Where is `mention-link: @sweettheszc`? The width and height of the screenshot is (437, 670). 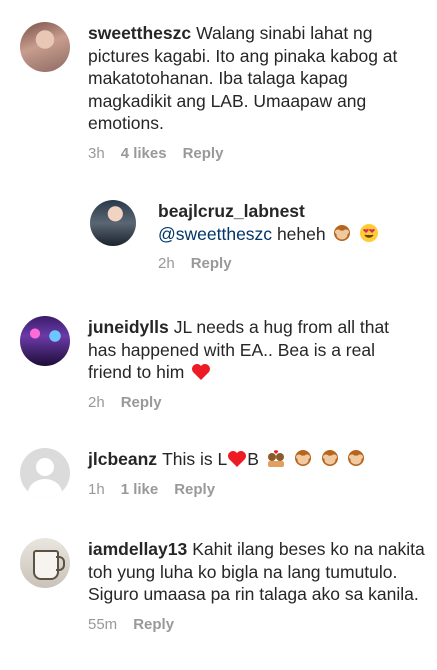 mention-link: @sweettheszc is located at coordinates (215, 234).